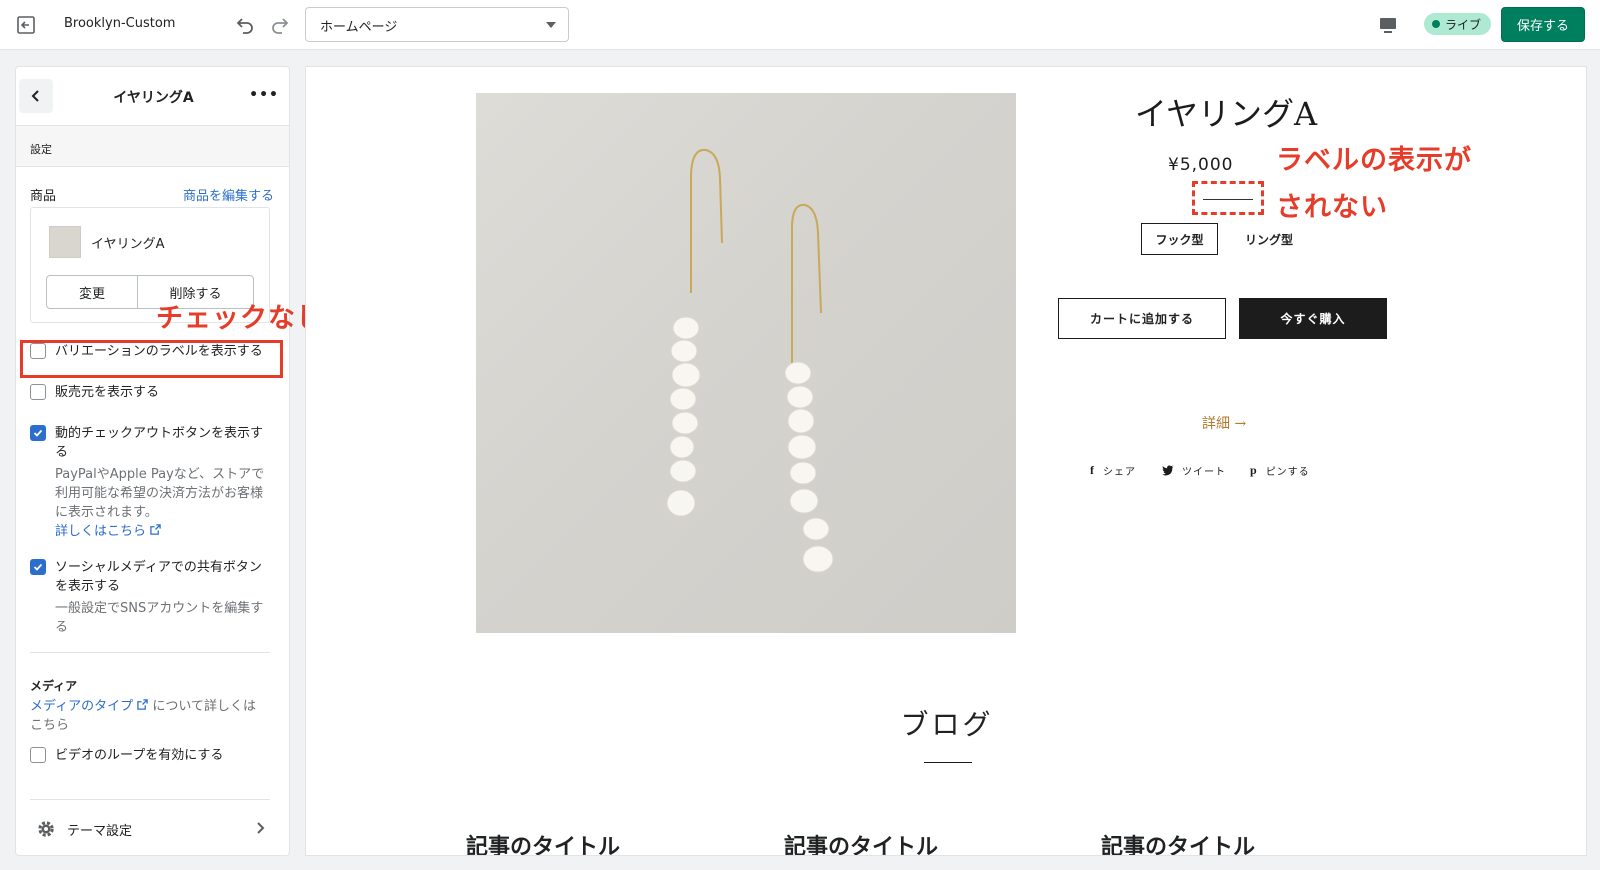 Image resolution: width=1600 pixels, height=870 pixels. Describe the element at coordinates (128, 244) in the screenshot. I see `selected-product-name: イヤリングA` at that location.